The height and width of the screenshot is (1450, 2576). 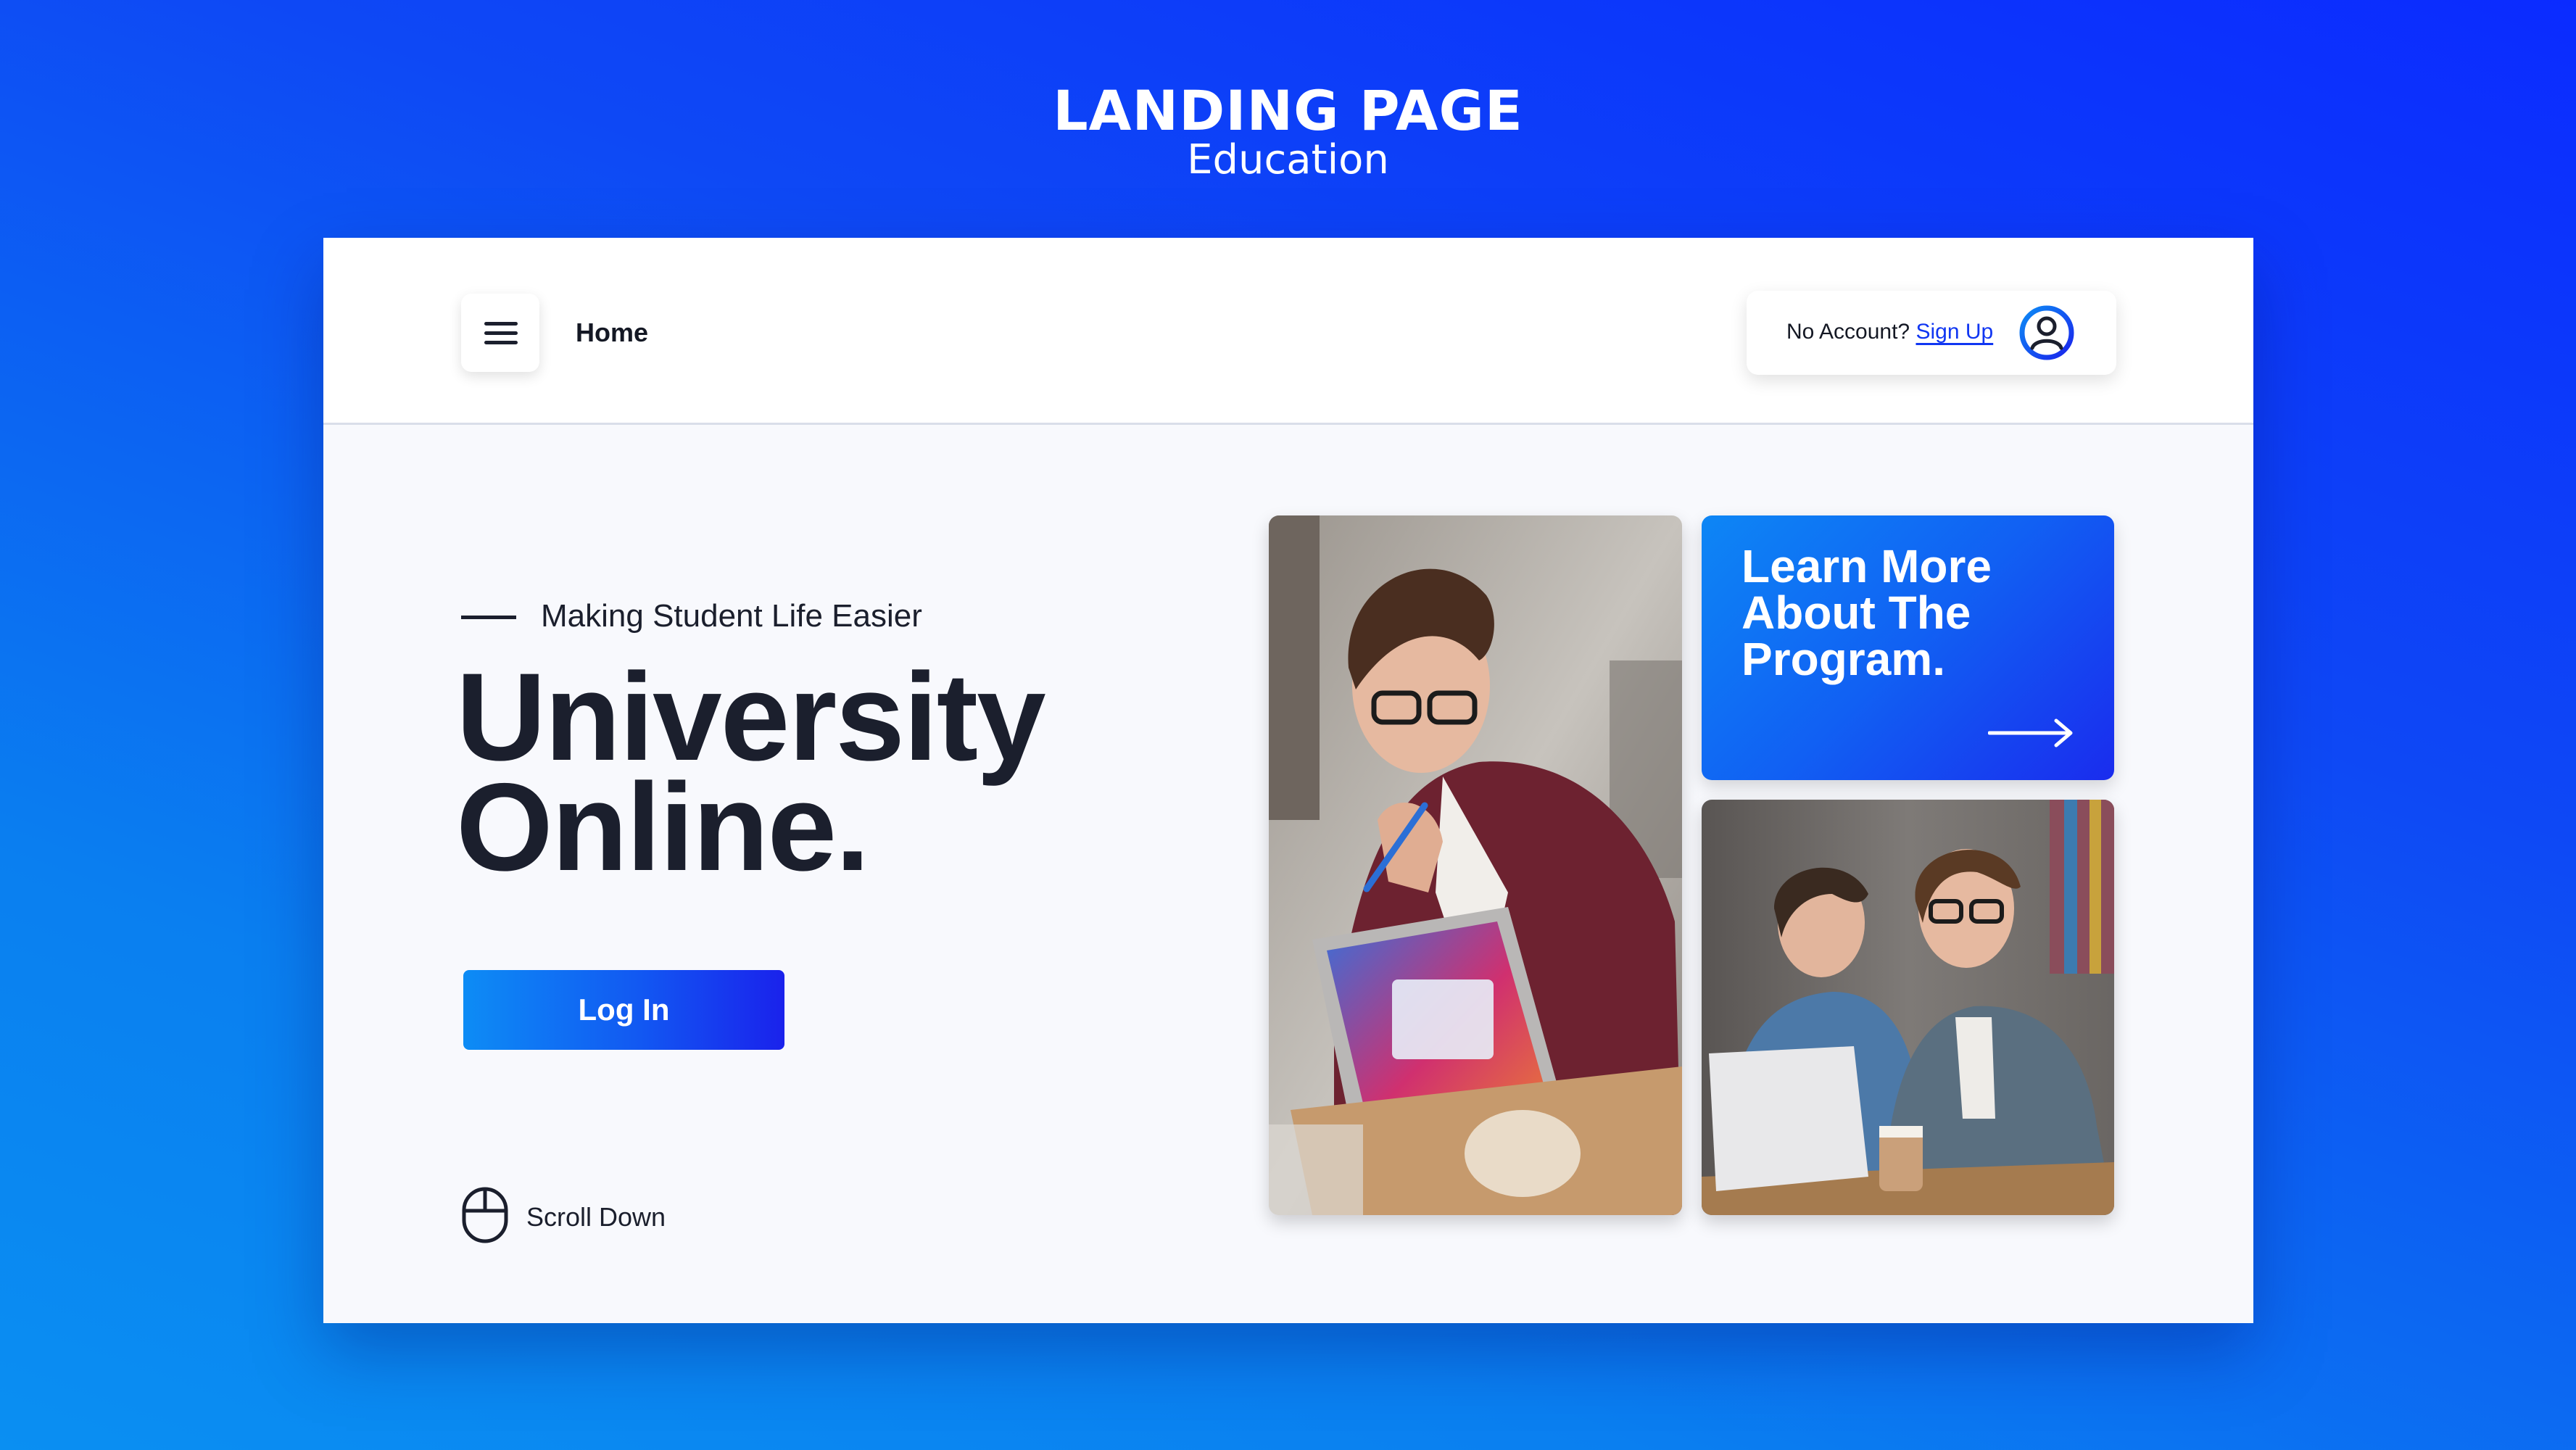 What do you see at coordinates (2032, 733) in the screenshot?
I see `arrow-right-icon` at bounding box center [2032, 733].